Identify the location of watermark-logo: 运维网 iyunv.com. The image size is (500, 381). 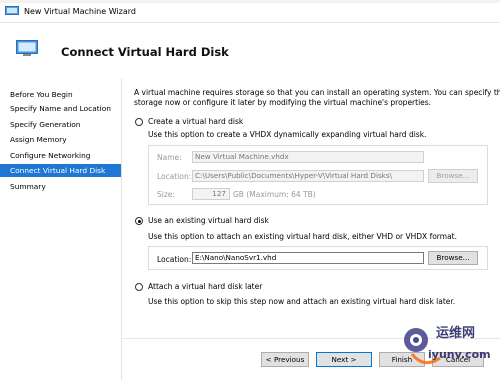
(448, 344).